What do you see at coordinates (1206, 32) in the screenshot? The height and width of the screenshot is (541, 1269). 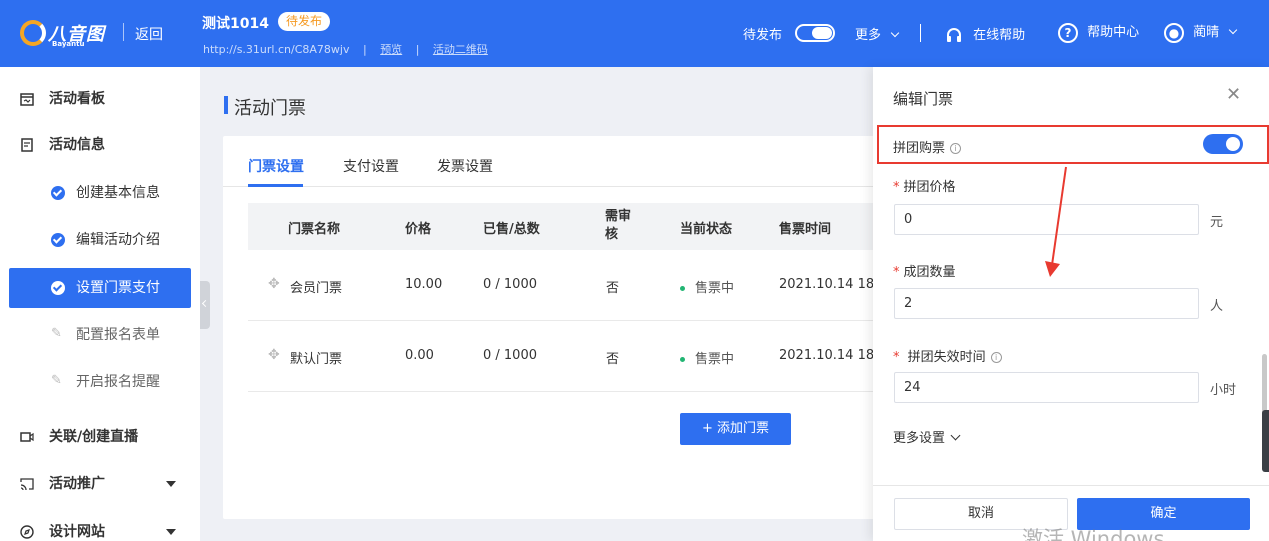 I see `user-name: 蔺晴` at bounding box center [1206, 32].